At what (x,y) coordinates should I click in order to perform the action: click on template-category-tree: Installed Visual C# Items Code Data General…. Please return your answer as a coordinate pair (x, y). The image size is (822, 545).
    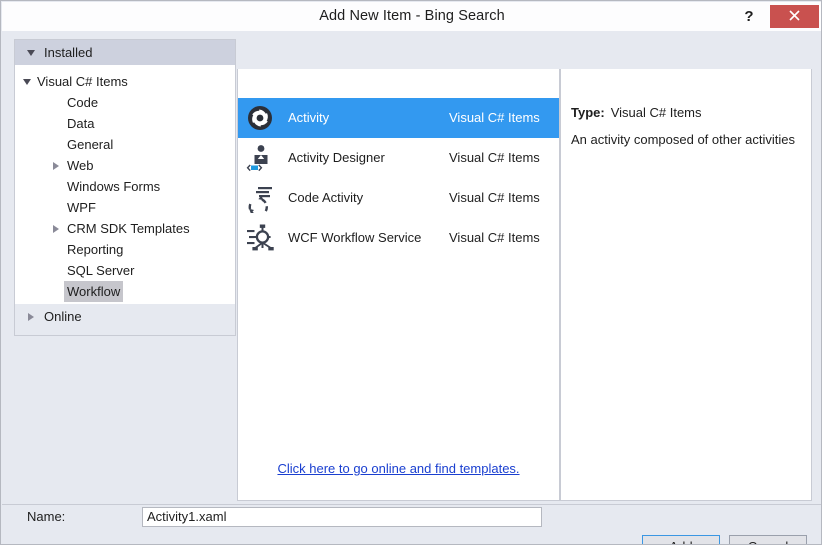
    Looking at the image, I should click on (125, 187).